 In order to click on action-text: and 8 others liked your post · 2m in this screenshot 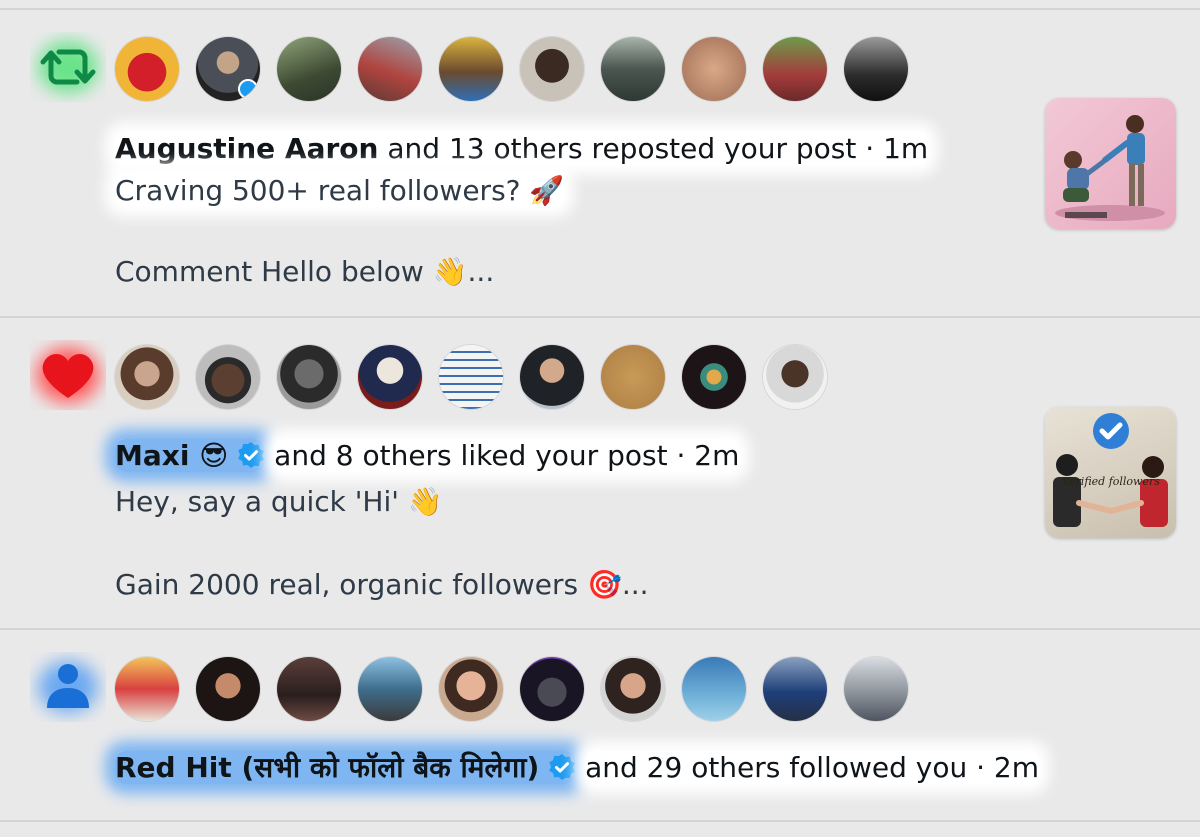, I will do `click(507, 455)`.